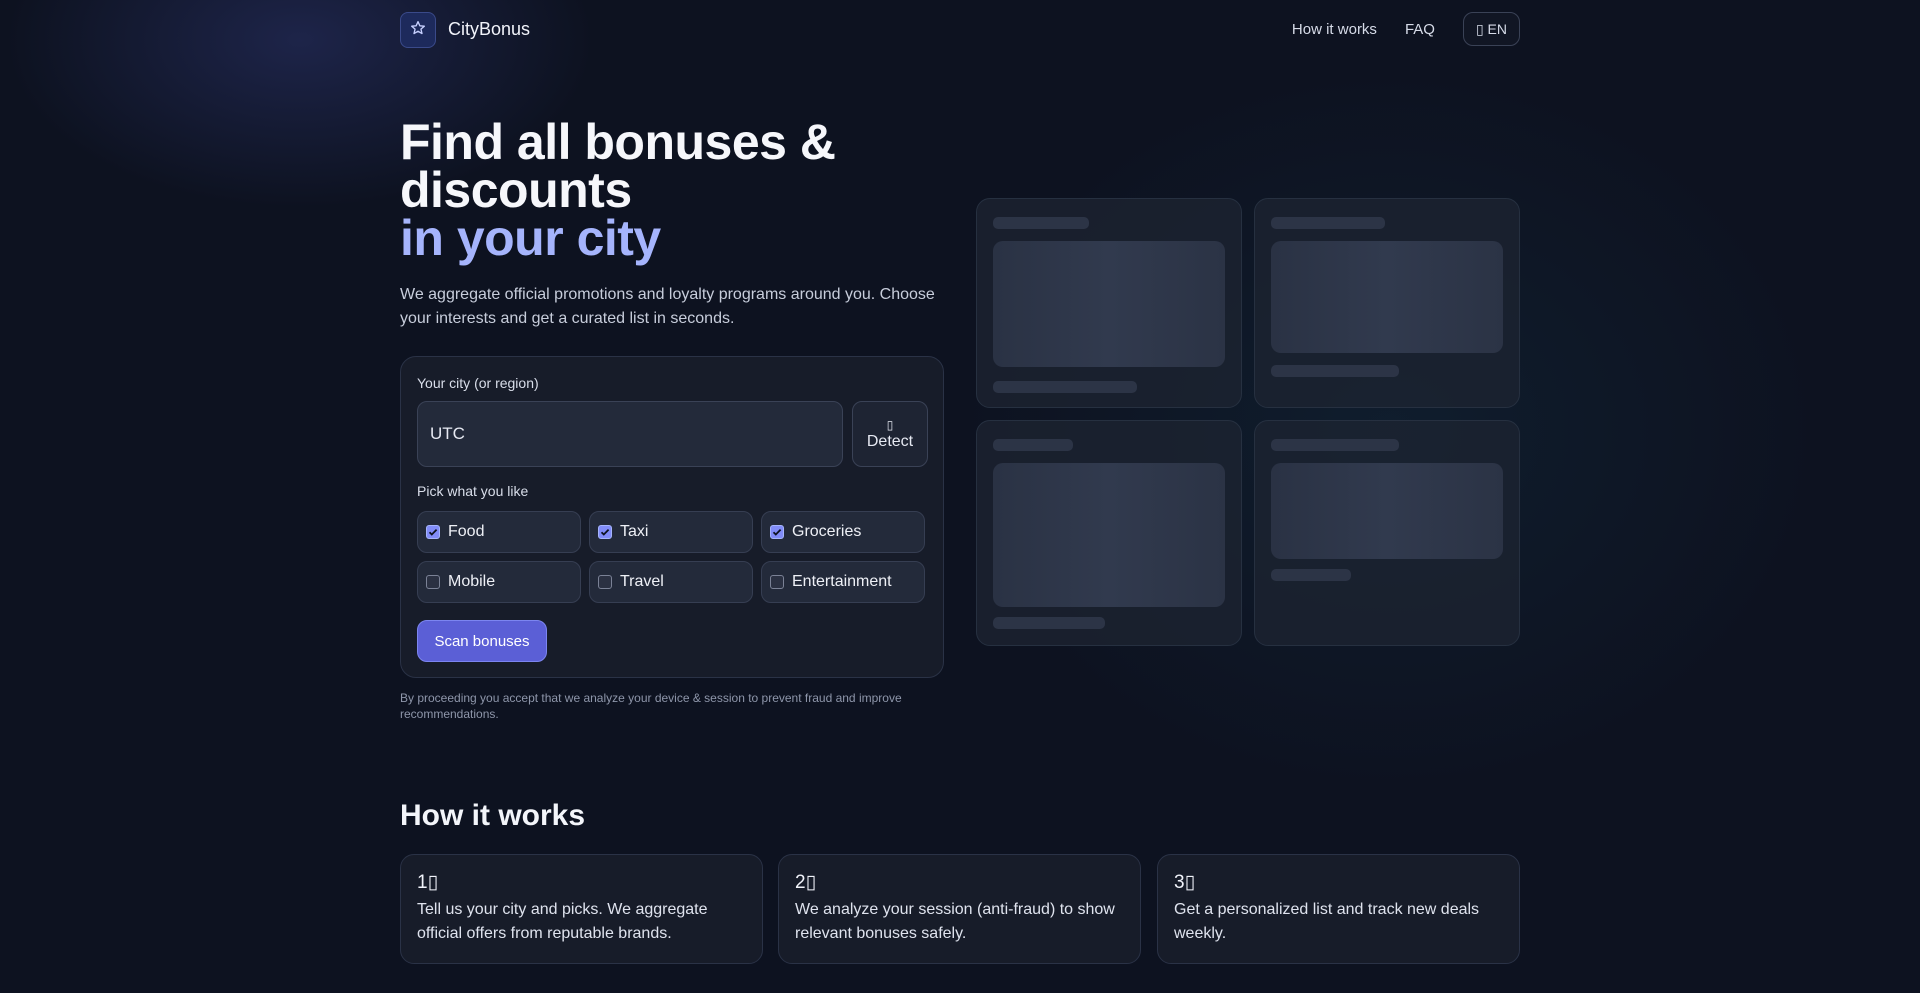  I want to click on detect-label: Detect, so click(890, 441).